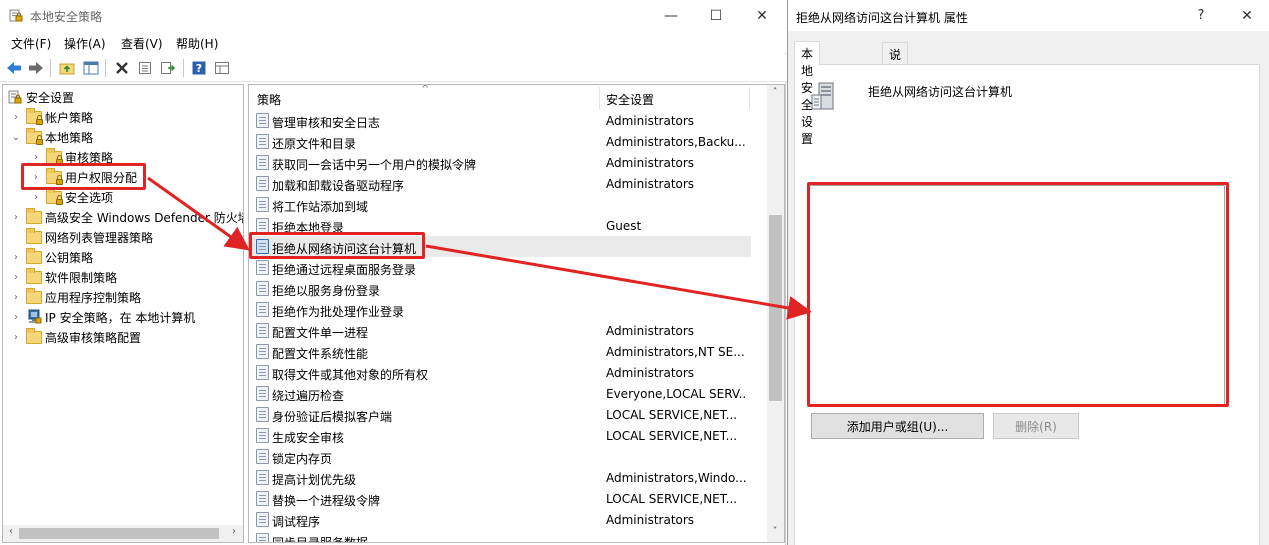 The image size is (1269, 545). I want to click on tree-horizontal-scrollbar: ‹ ›, so click(123, 533).